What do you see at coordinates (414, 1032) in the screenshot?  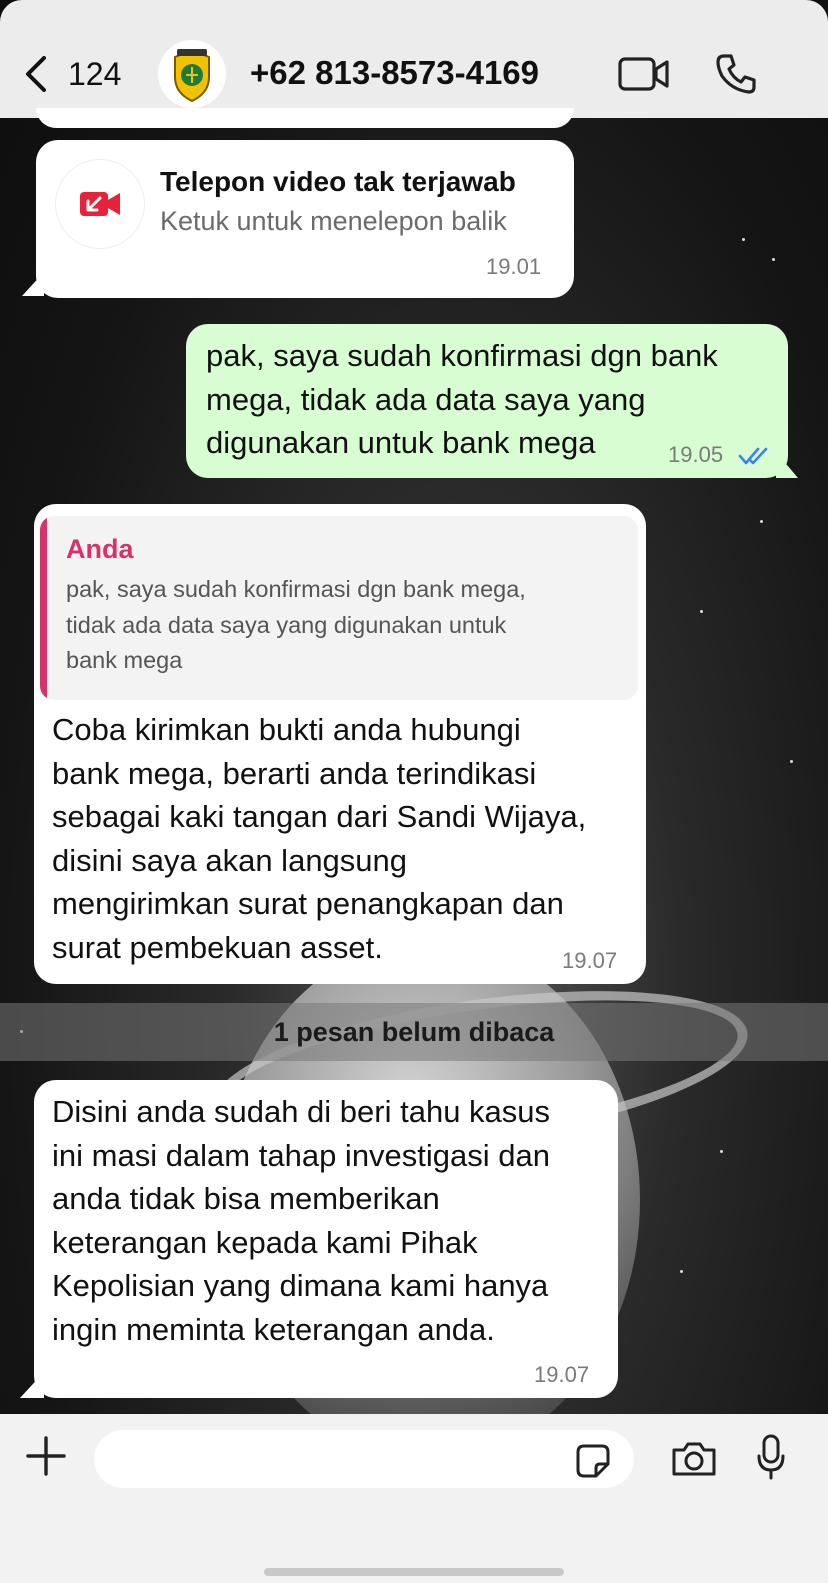 I see `unread-messages-banner: 1 pesan belum dibaca` at bounding box center [414, 1032].